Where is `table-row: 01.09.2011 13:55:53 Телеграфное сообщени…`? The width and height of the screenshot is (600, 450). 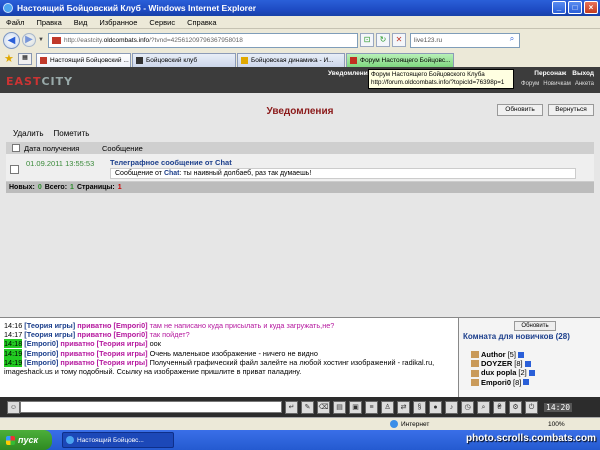 table-row: 01.09.2011 13:55:53 Телеграфное сообщени… is located at coordinates (300, 168).